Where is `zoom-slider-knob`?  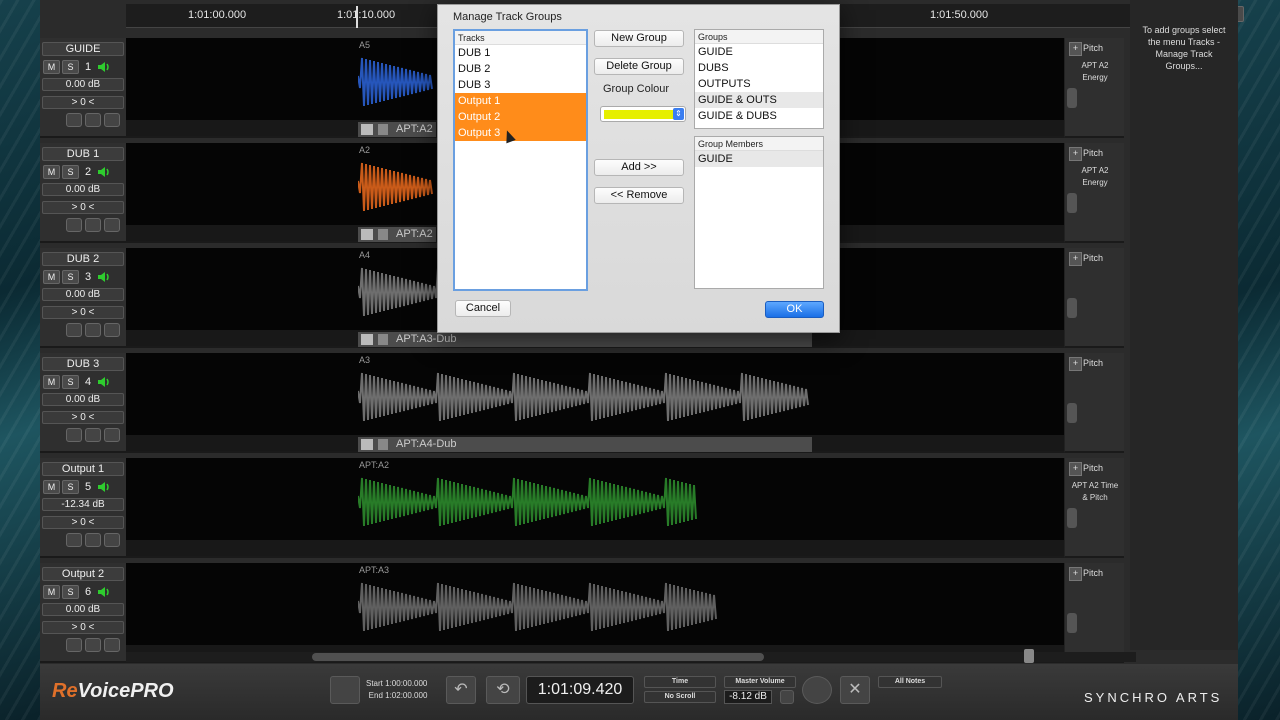 zoom-slider-knob is located at coordinates (1029, 656).